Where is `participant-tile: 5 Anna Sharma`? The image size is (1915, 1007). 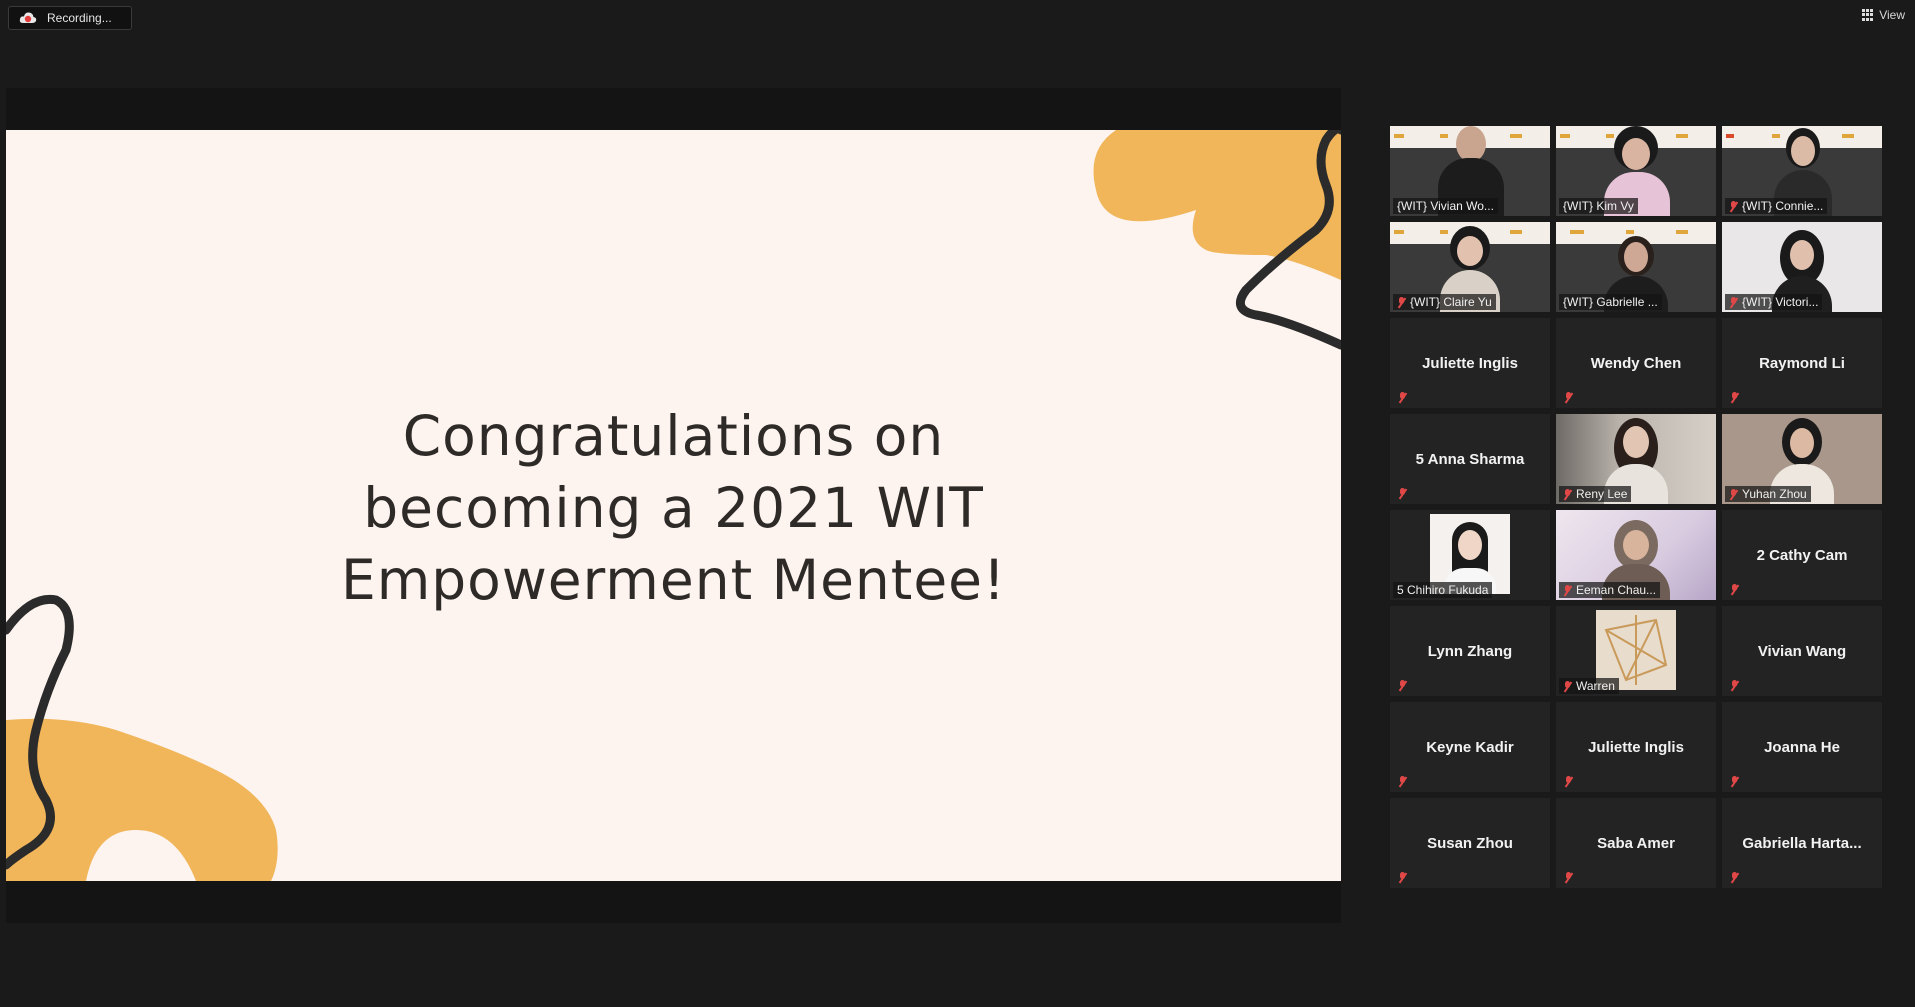 participant-tile: 5 Anna Sharma is located at coordinates (1470, 459).